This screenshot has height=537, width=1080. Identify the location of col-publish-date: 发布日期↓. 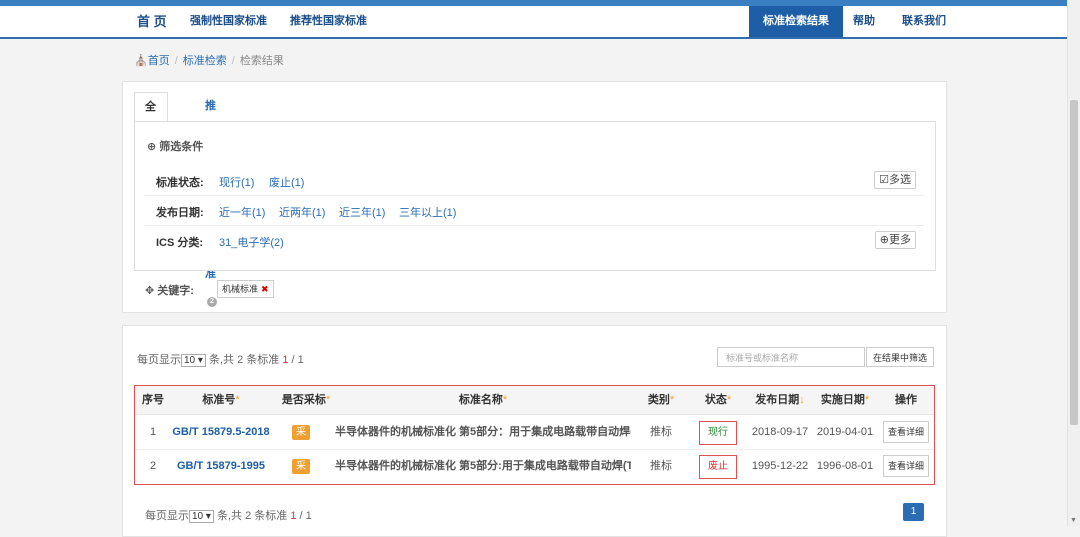
(780, 400).